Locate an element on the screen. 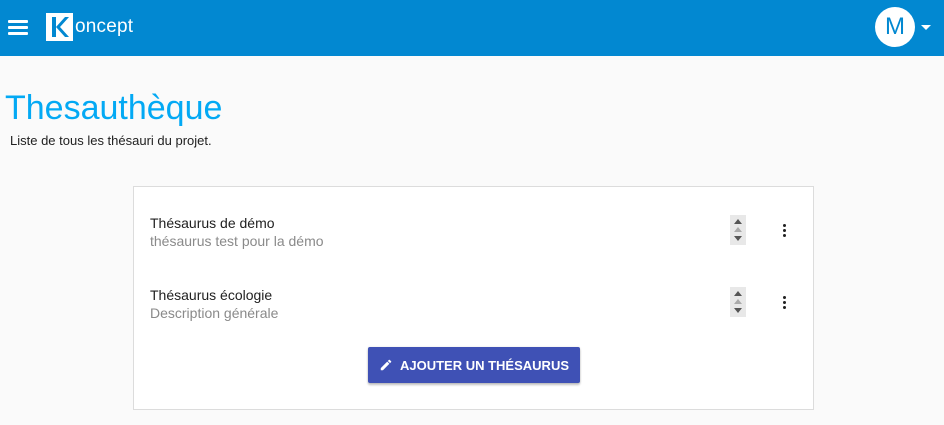 The height and width of the screenshot is (425, 944). app-logo: oncept is located at coordinates (89, 27).